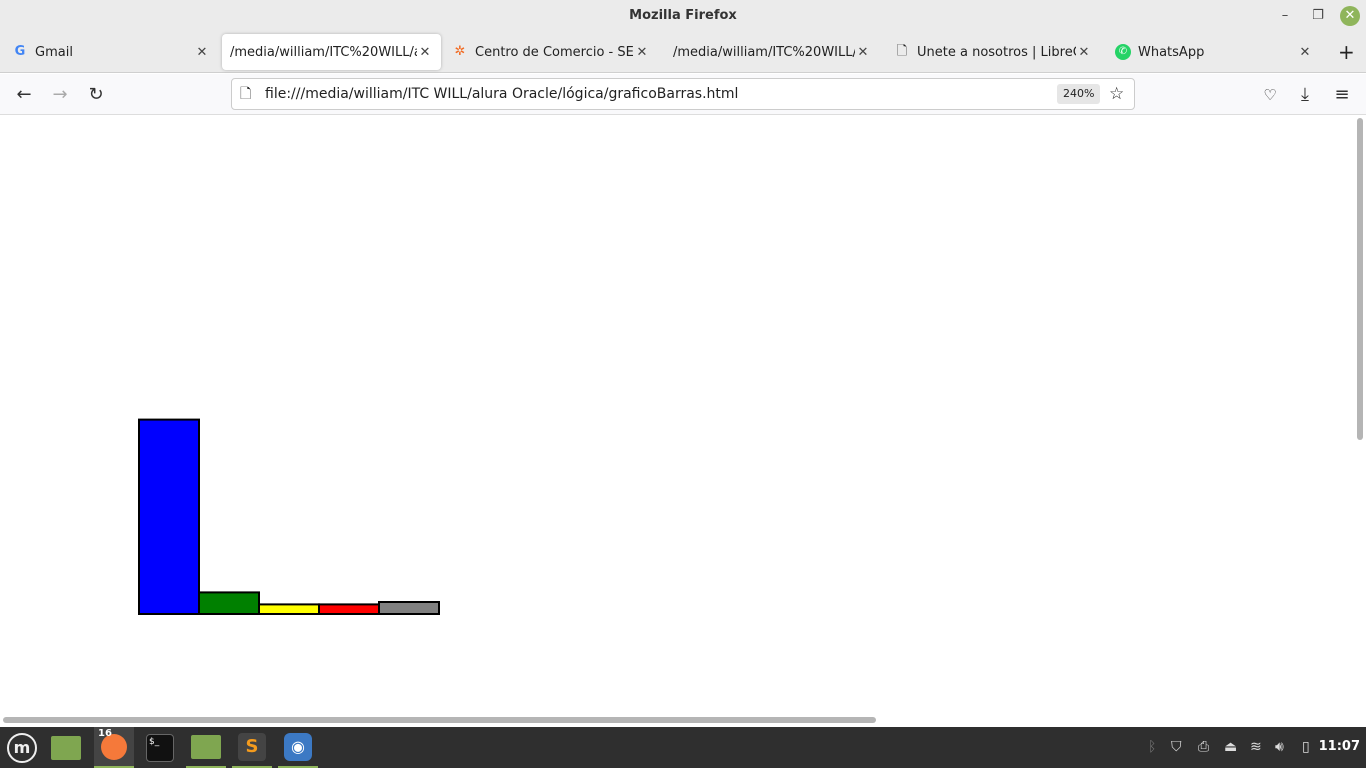 This screenshot has height=768, width=1366. What do you see at coordinates (60, 95) in the screenshot?
I see `forward-button: →` at bounding box center [60, 95].